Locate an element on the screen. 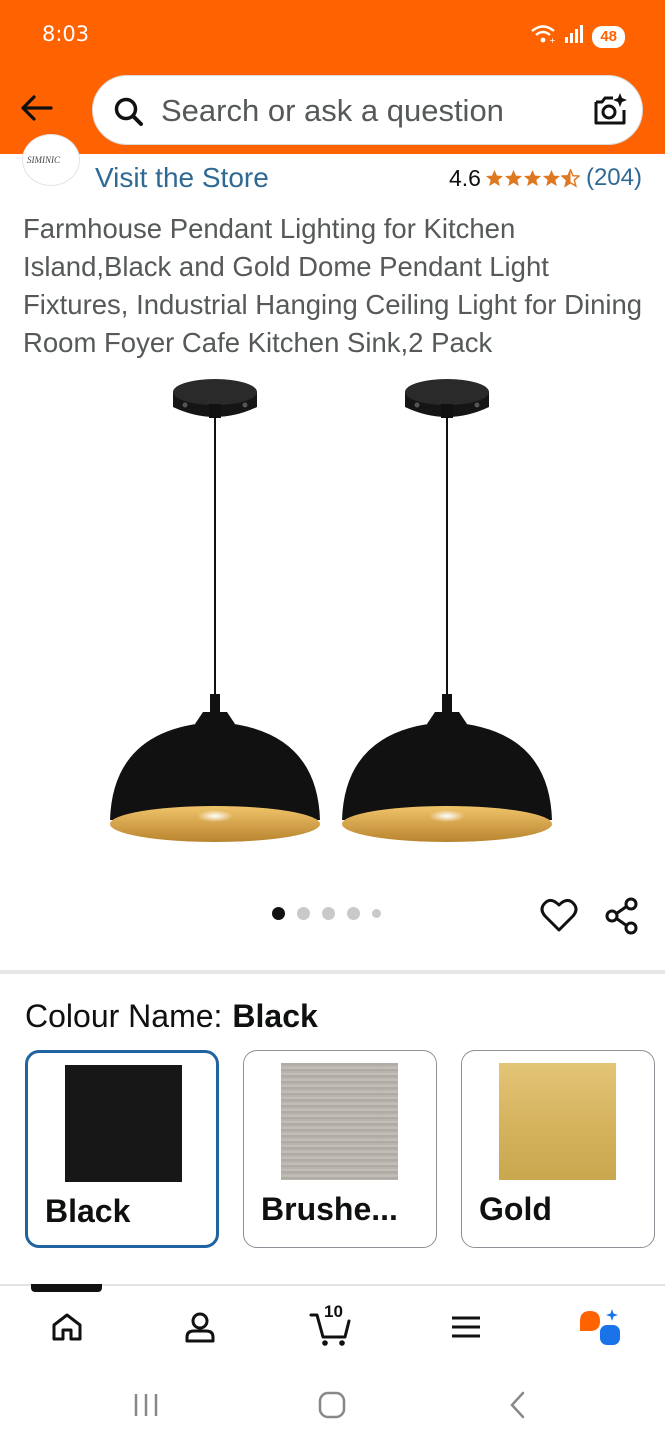  rating-value: 4.6 is located at coordinates (464, 177).